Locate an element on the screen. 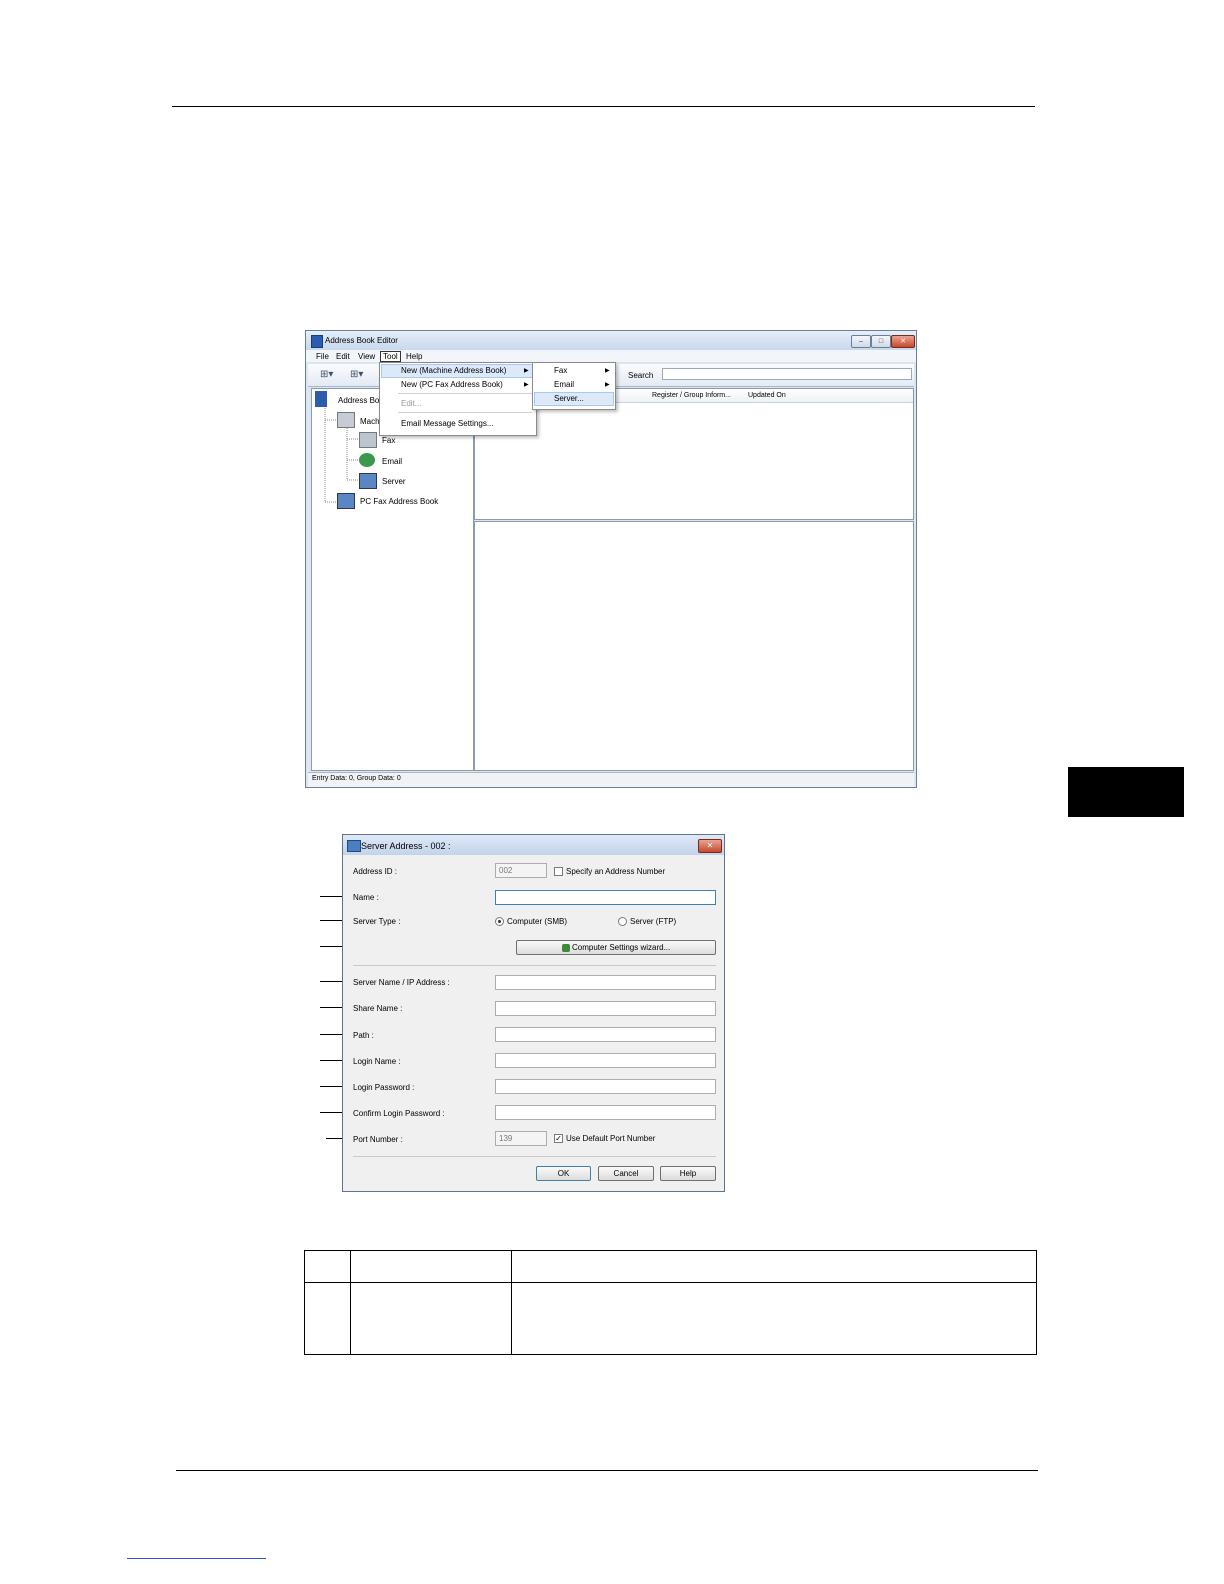  address-book-root-icon is located at coordinates (321, 399).